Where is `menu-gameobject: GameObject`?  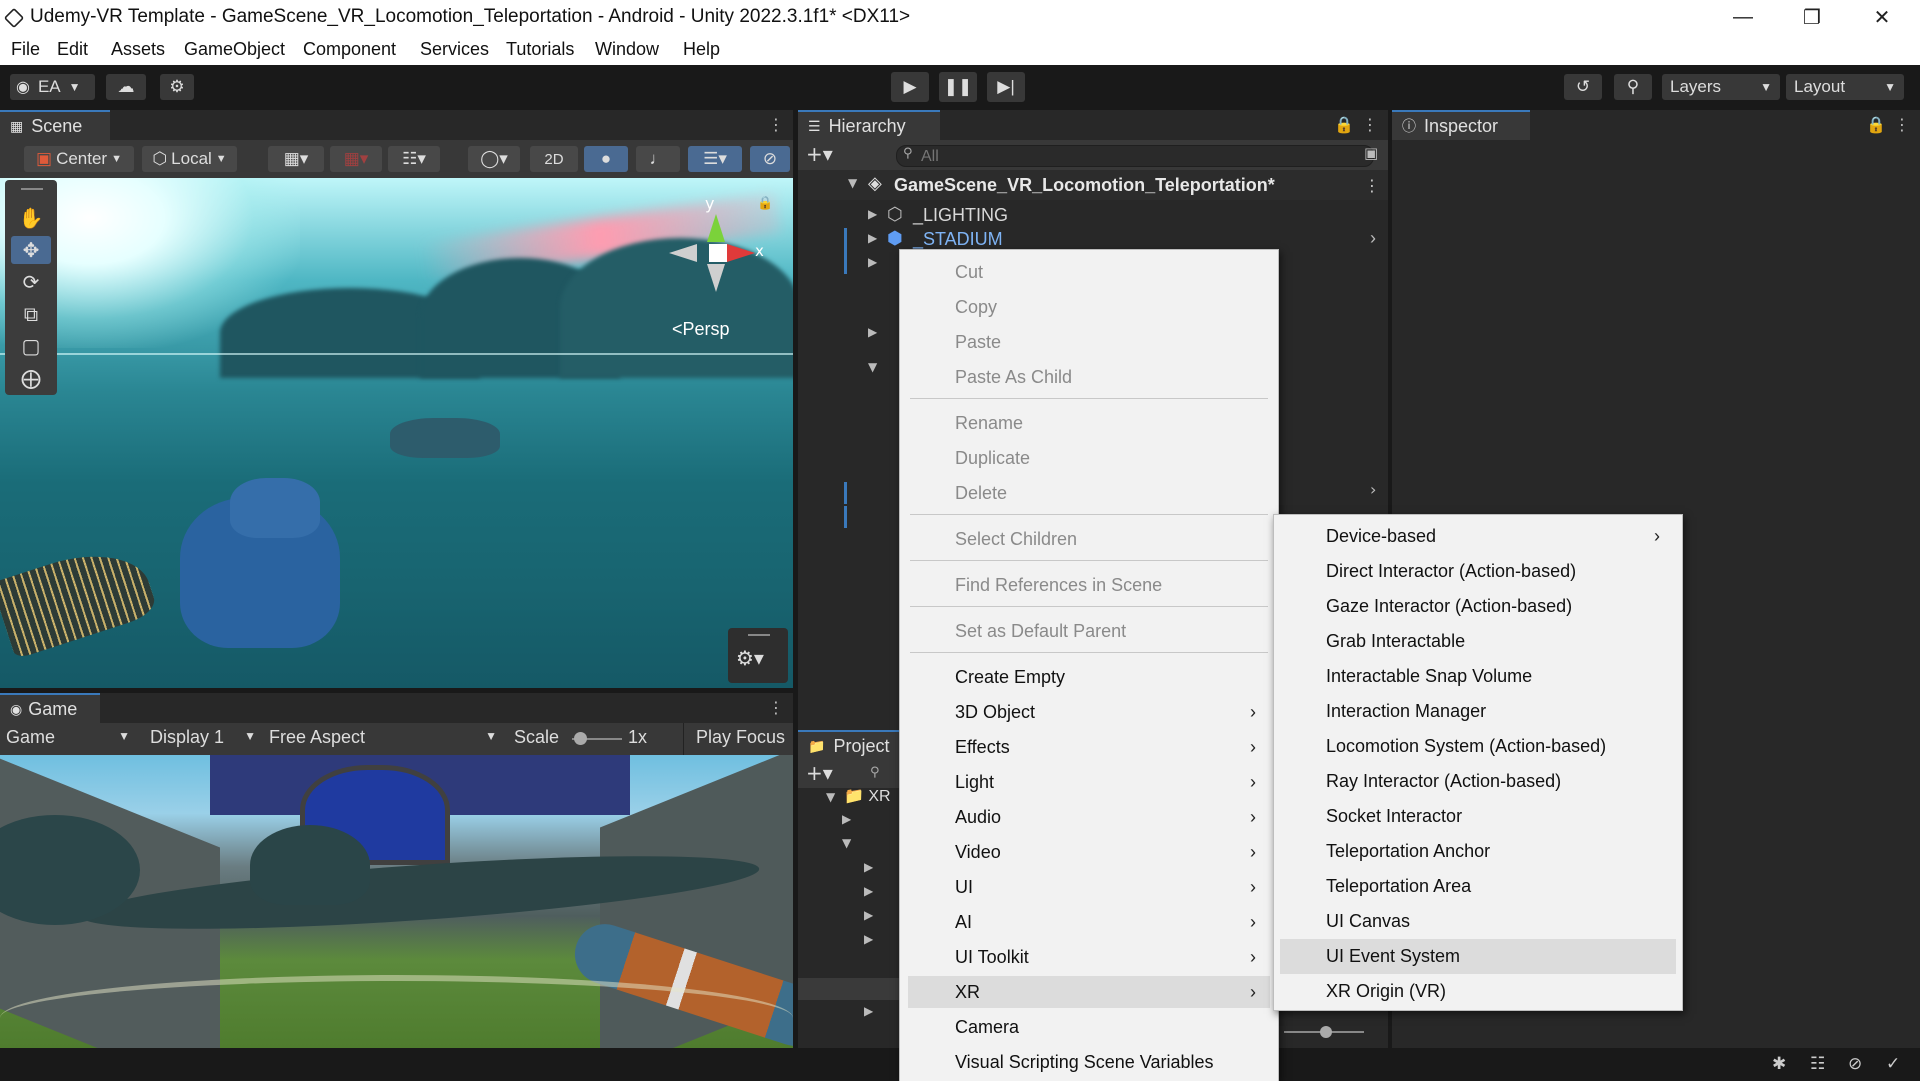 menu-gameobject: GameObject is located at coordinates (234, 49).